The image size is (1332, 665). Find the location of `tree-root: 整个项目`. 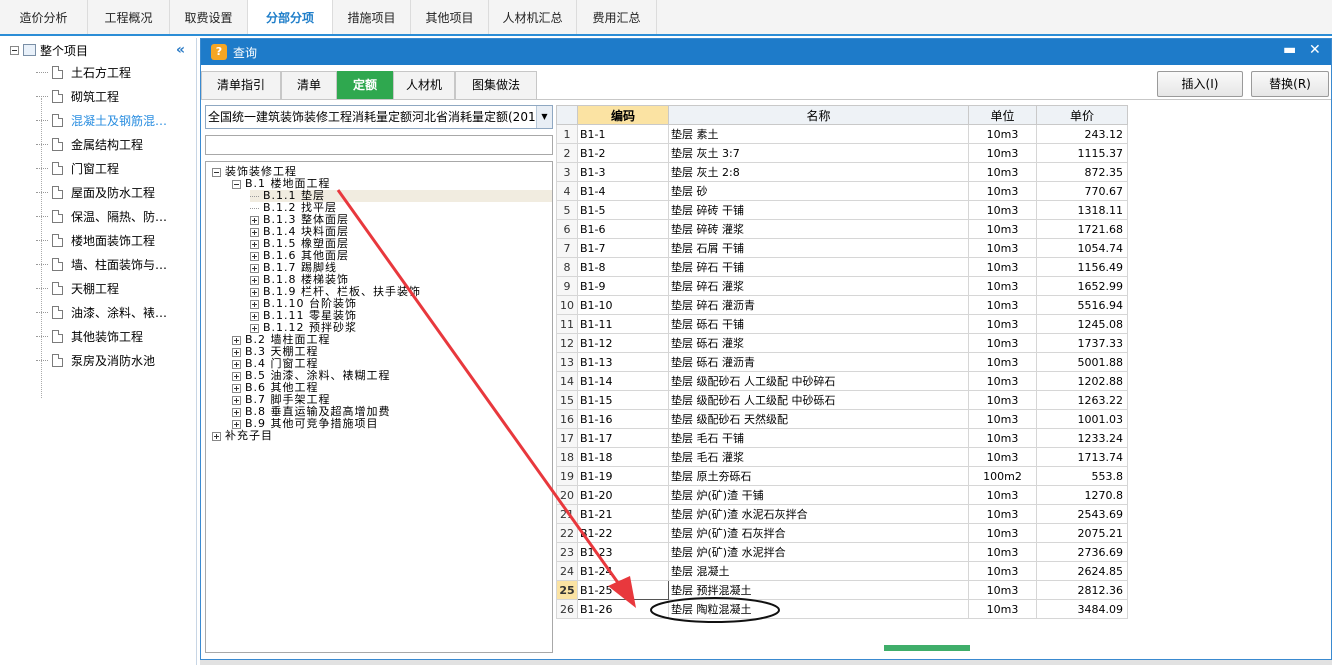

tree-root: 整个项目 is located at coordinates (49, 50).